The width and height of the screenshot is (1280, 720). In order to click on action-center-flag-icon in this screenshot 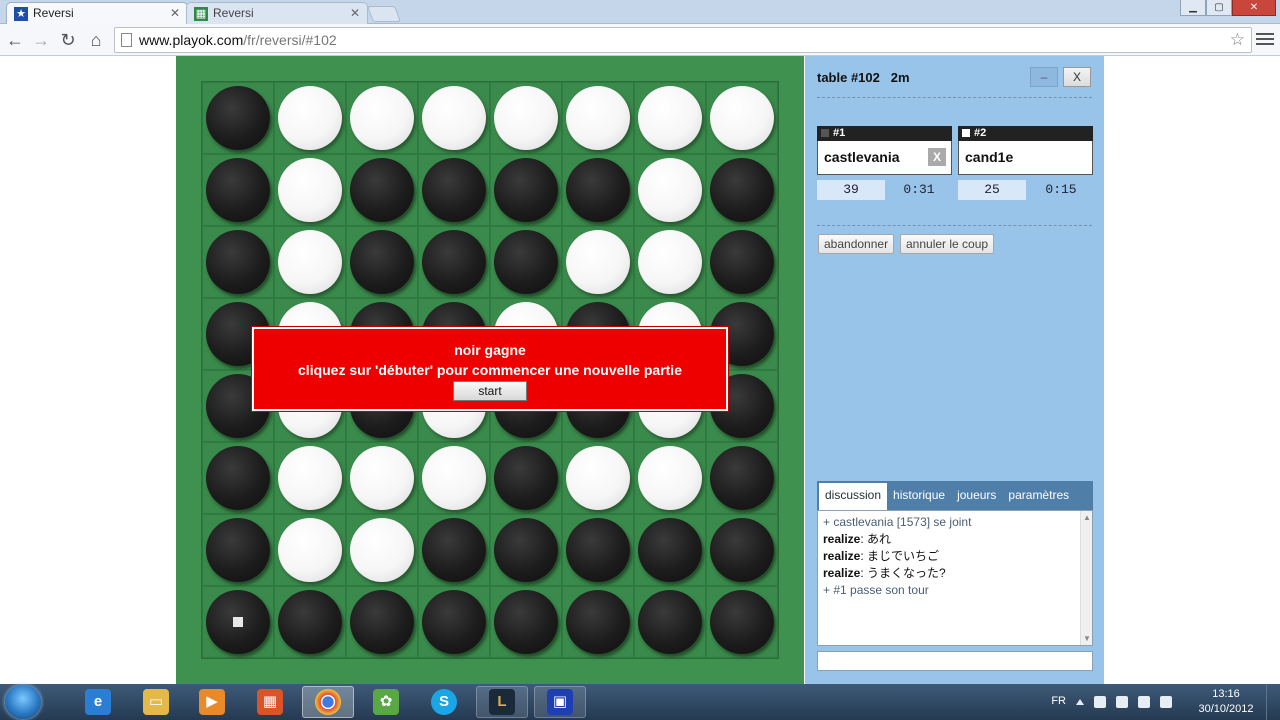, I will do `click(1100, 702)`.